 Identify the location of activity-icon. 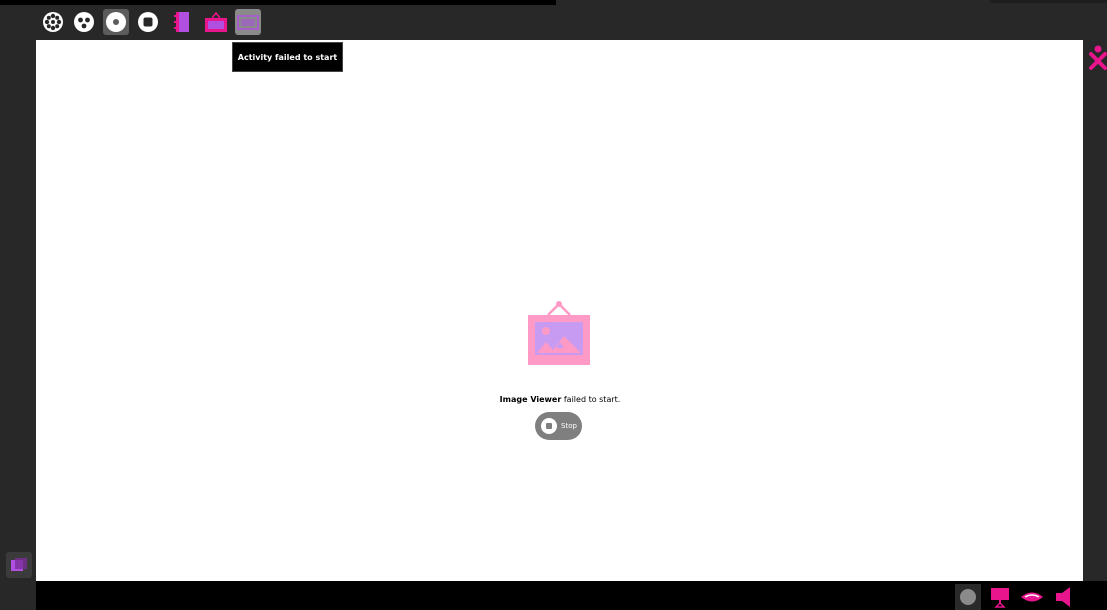
(148, 22).